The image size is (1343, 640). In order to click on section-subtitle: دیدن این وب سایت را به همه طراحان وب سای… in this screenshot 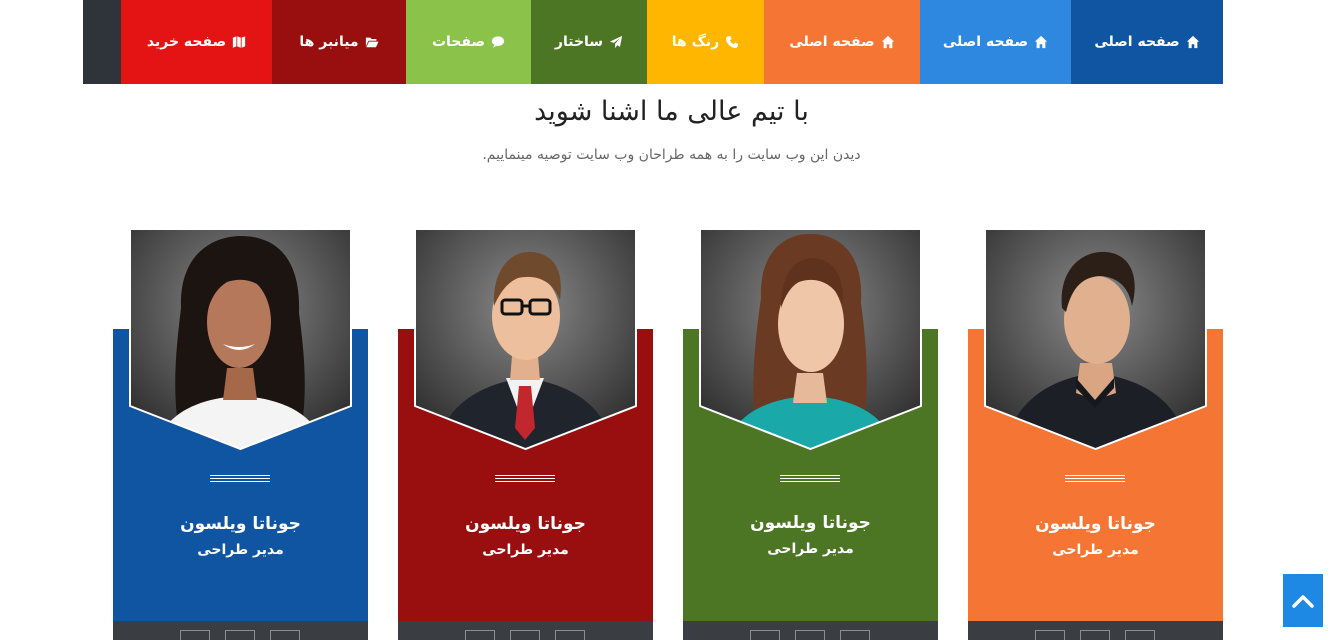, I will do `click(671, 155)`.